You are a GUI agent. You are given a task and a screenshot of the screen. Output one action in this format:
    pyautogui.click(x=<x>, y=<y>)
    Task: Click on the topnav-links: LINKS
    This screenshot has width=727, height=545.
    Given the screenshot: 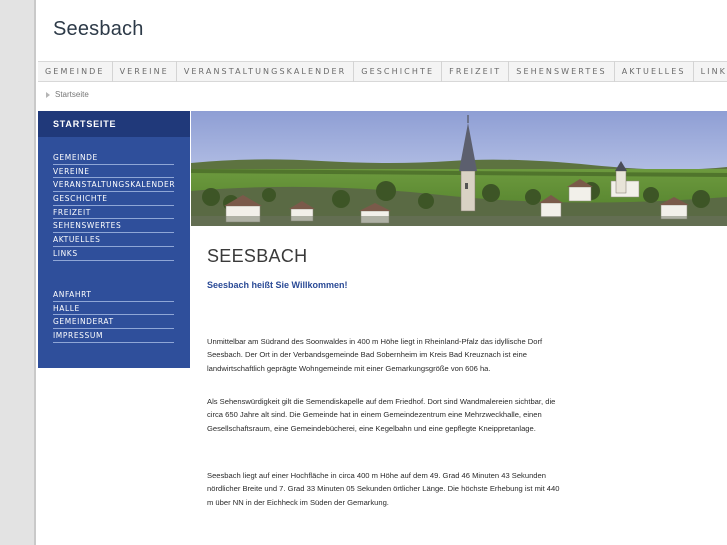 What is the action you would take?
    pyautogui.click(x=710, y=71)
    